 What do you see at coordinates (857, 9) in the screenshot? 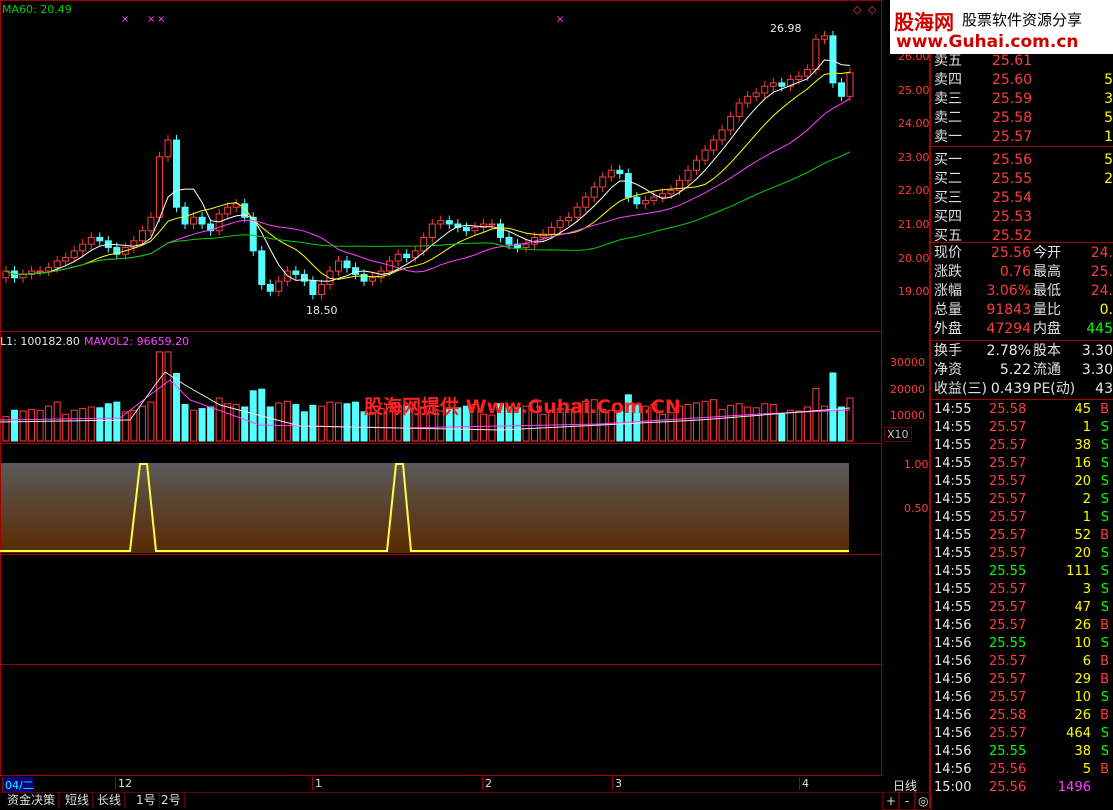
I see `diamond-icon: ◇` at bounding box center [857, 9].